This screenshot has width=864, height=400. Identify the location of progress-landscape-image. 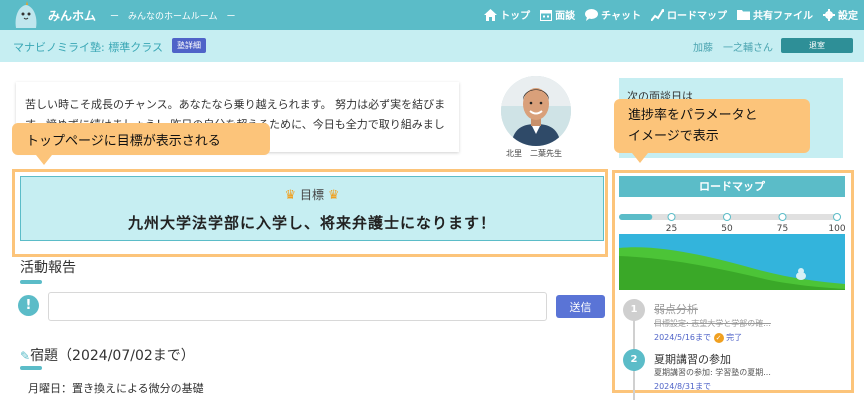
(732, 262).